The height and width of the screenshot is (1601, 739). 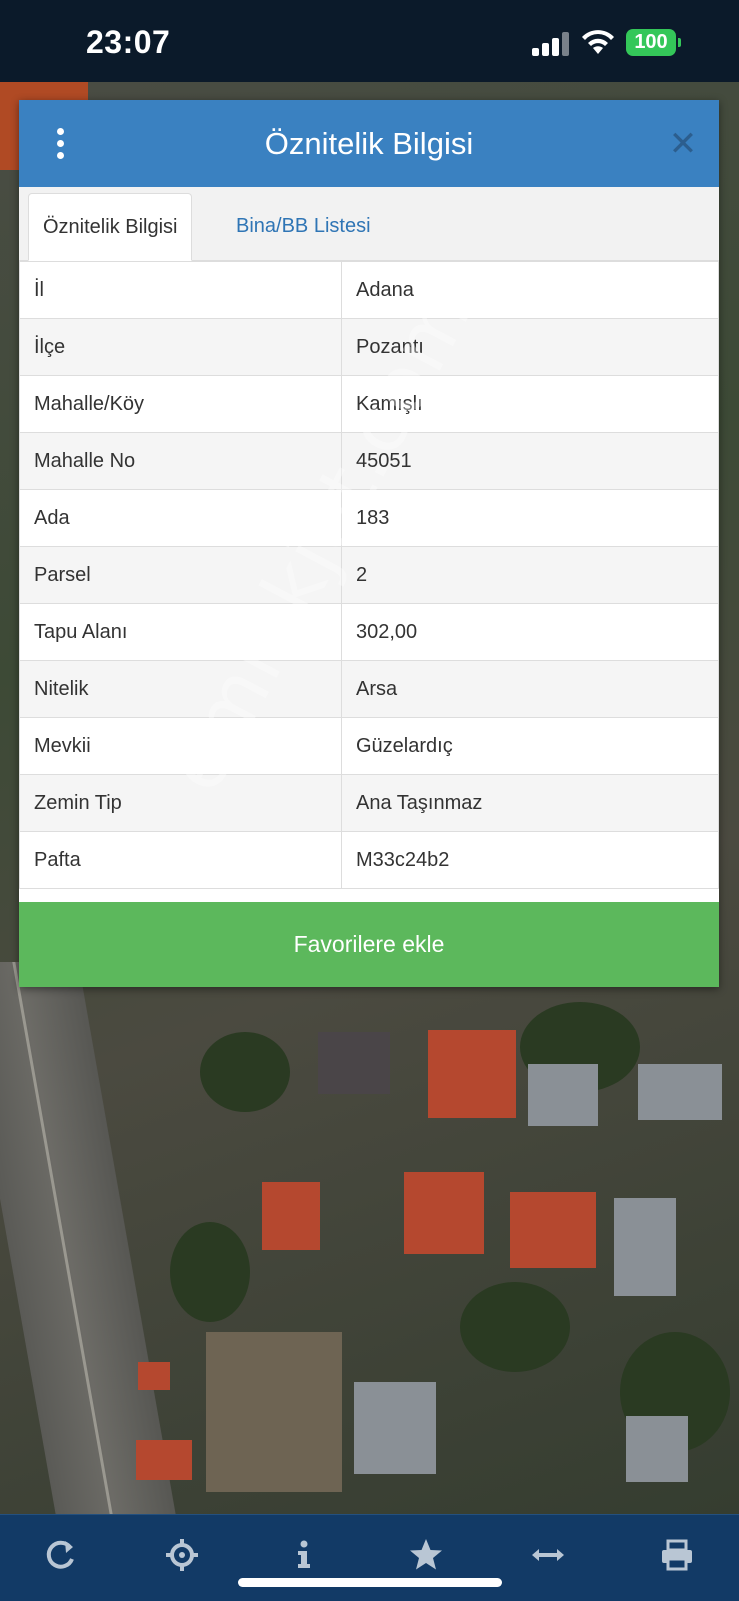 What do you see at coordinates (180, 746) in the screenshot?
I see `attribute-key: Mevkii` at bounding box center [180, 746].